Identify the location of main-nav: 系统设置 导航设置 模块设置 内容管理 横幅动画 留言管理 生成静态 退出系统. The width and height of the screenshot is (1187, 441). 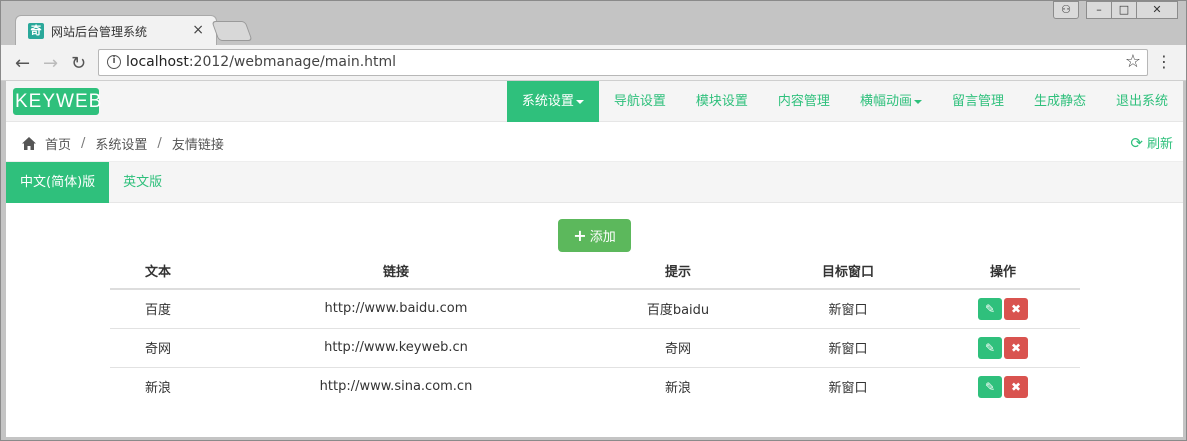
(844, 101).